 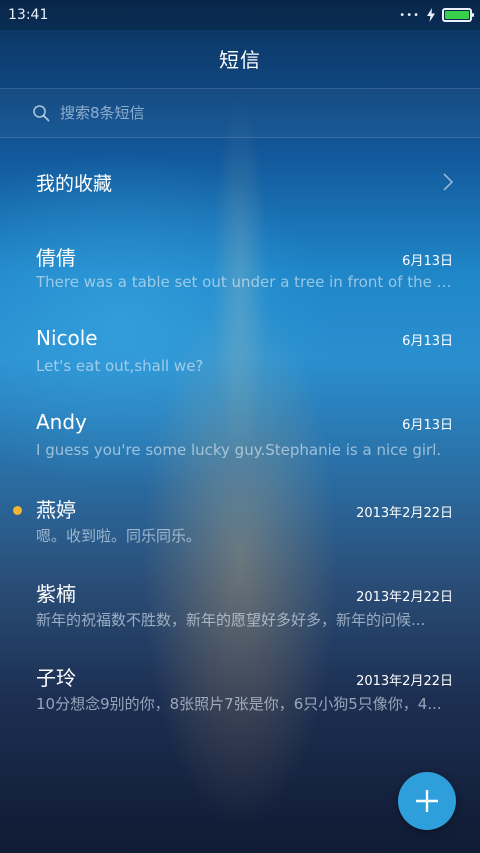 I want to click on conversation-item: Nicole 6月13日 Let's eat out,shall we?, so click(x=240, y=350).